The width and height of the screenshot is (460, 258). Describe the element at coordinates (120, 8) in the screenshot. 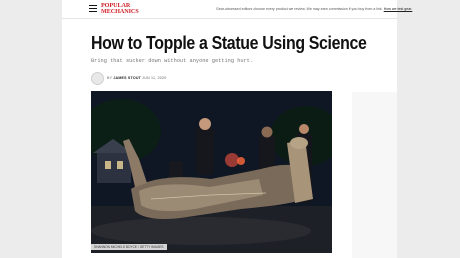

I see `site-logo: POPULAR MECHANICS` at that location.